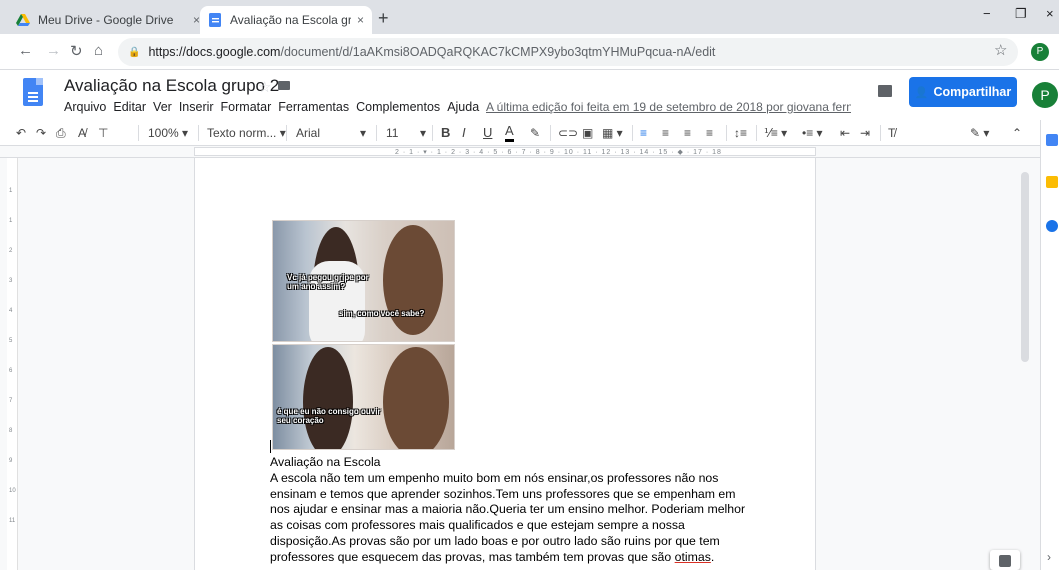 Image resolution: width=1059 pixels, height=570 pixels. Describe the element at coordinates (171, 86) in the screenshot. I see `document-title: Avaliação na Escola grupo 2` at that location.